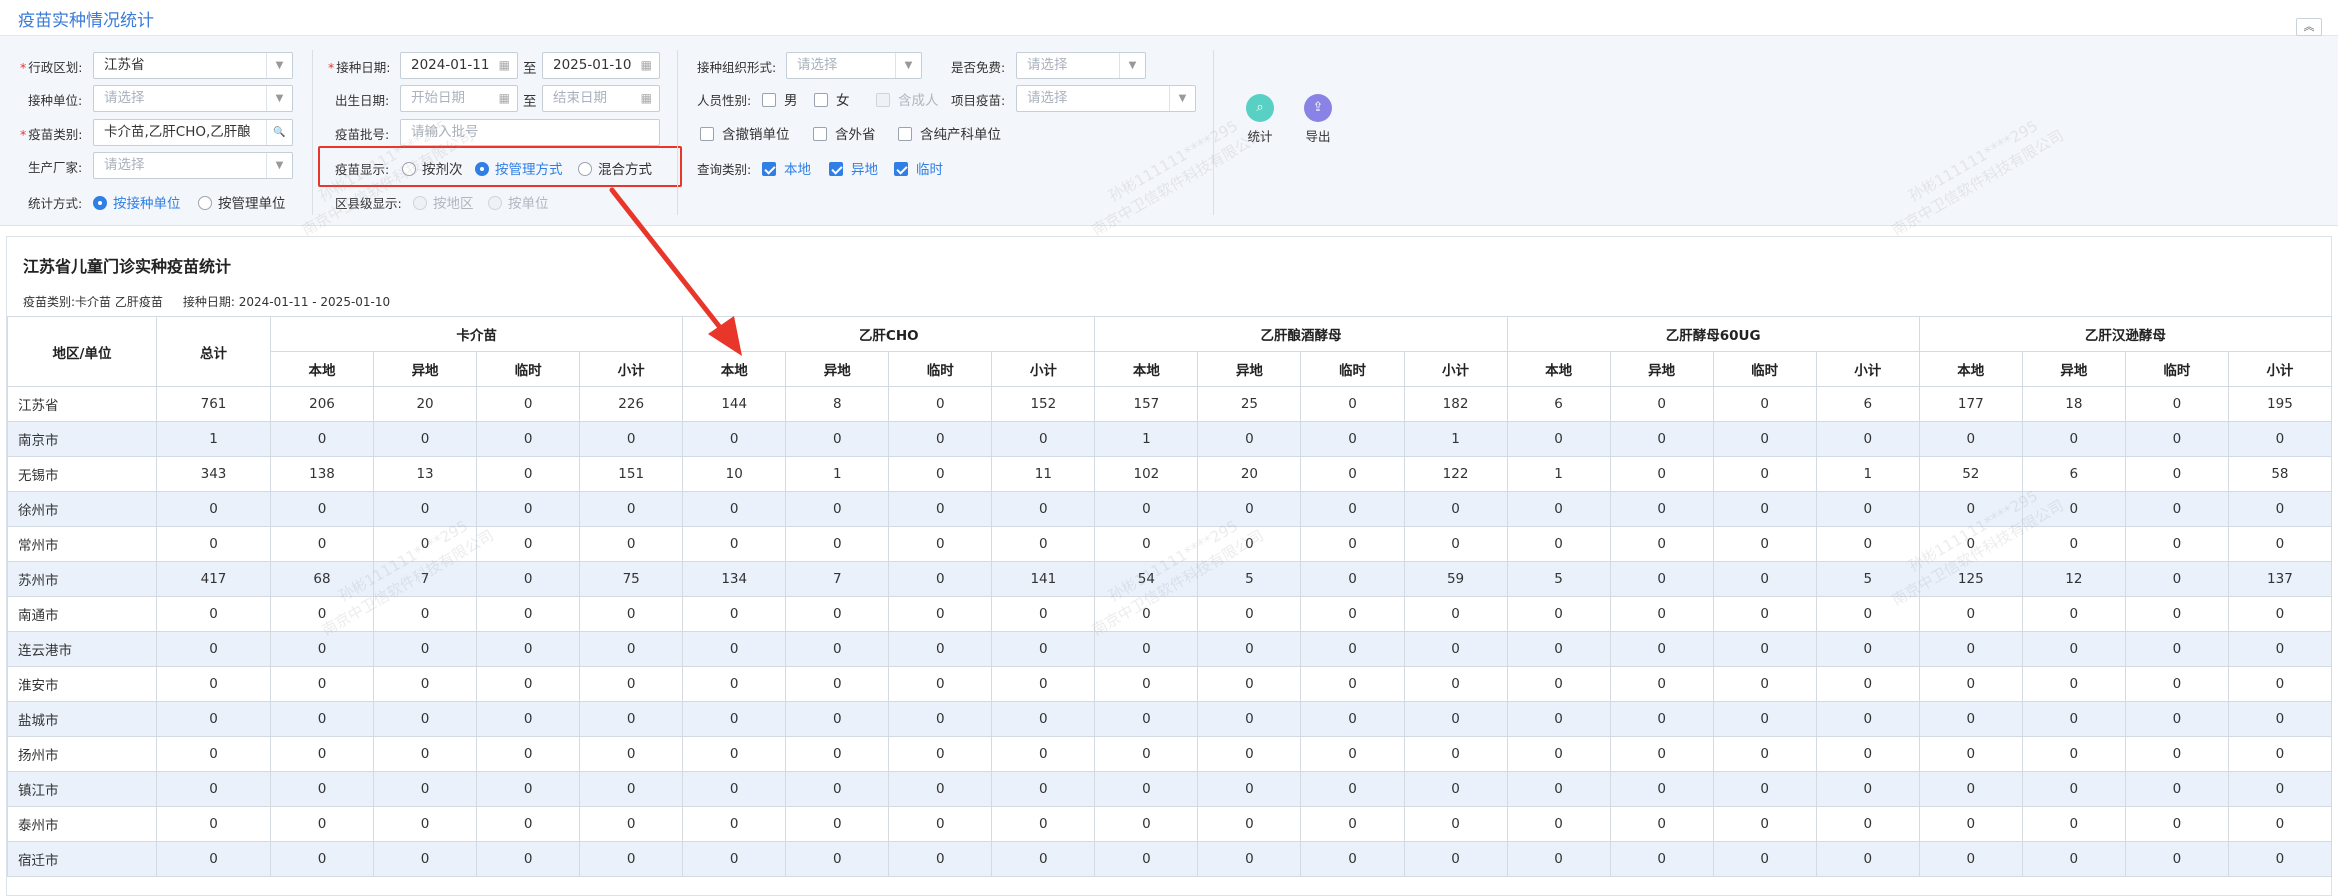 The width and height of the screenshot is (2338, 896). What do you see at coordinates (1318, 119) in the screenshot?
I see `export-button: ⇪ 导出` at bounding box center [1318, 119].